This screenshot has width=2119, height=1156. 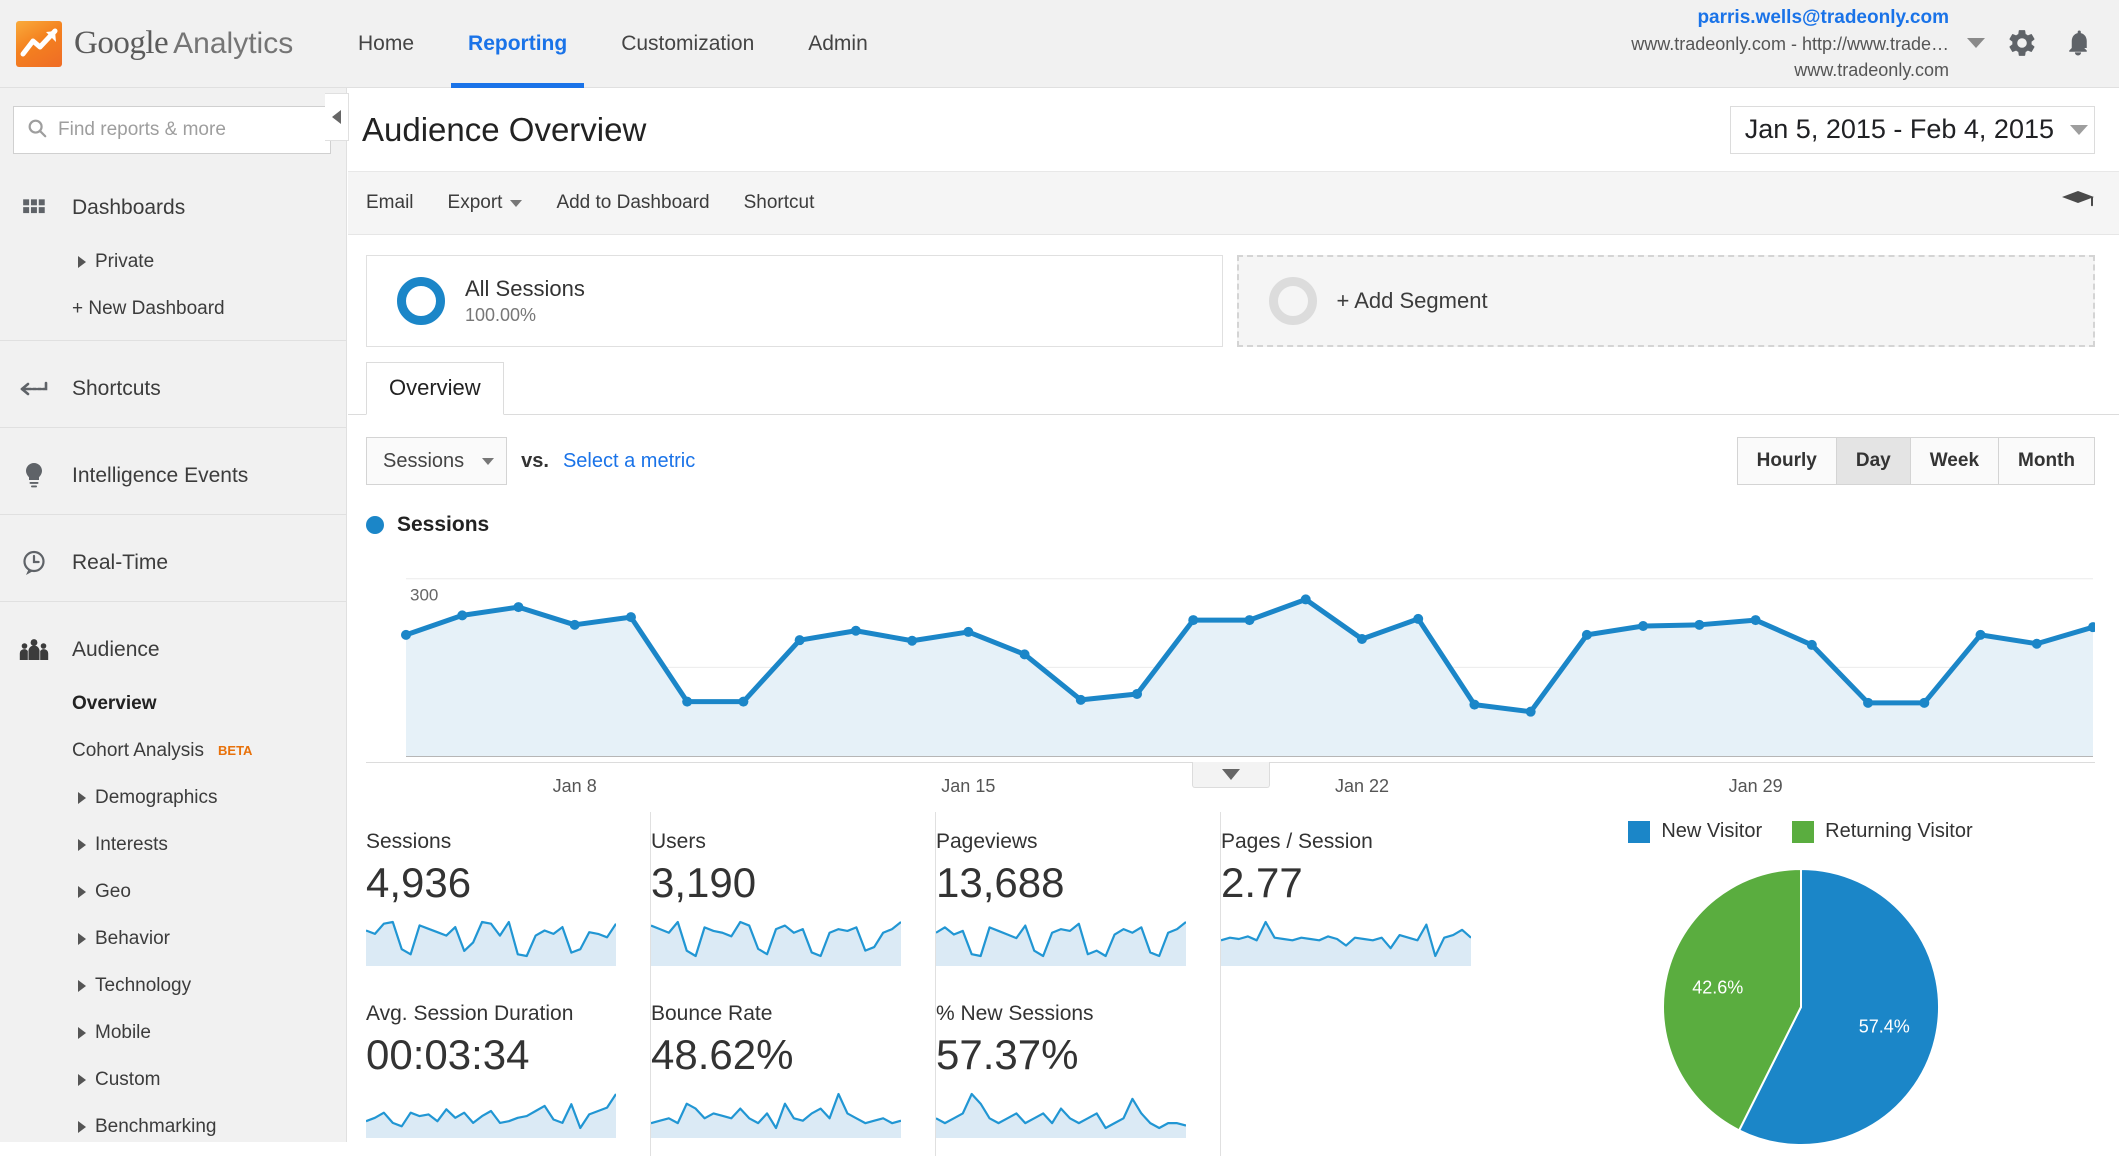 I want to click on segment-name: All Sessions, so click(x=525, y=288).